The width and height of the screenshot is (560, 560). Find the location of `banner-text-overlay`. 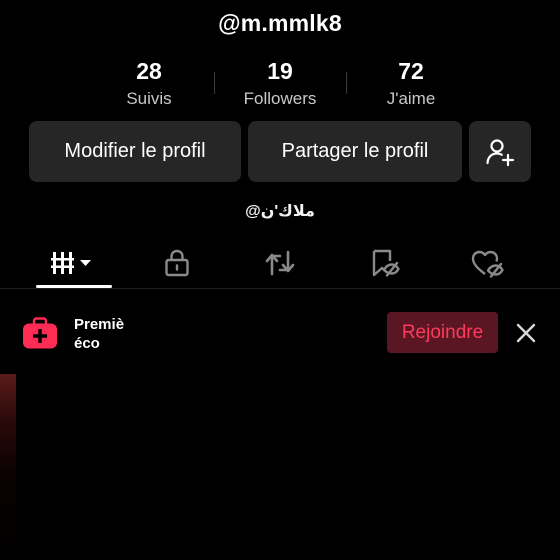

banner-text-overlay is located at coordinates (215, 334).